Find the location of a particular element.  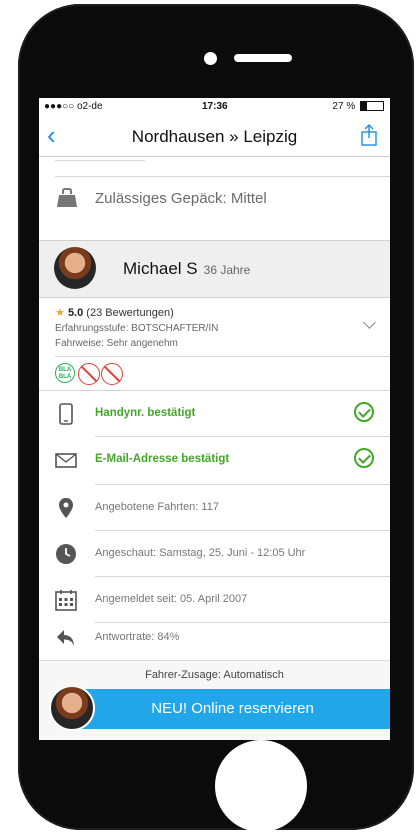

stat-label: Antwortrate: 84% is located at coordinates (137, 637).